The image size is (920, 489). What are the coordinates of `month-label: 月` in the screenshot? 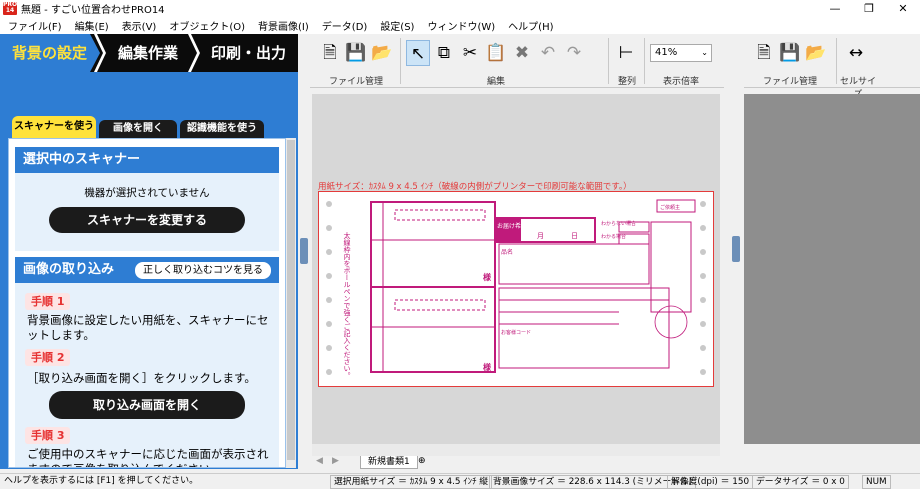 It's located at (540, 236).